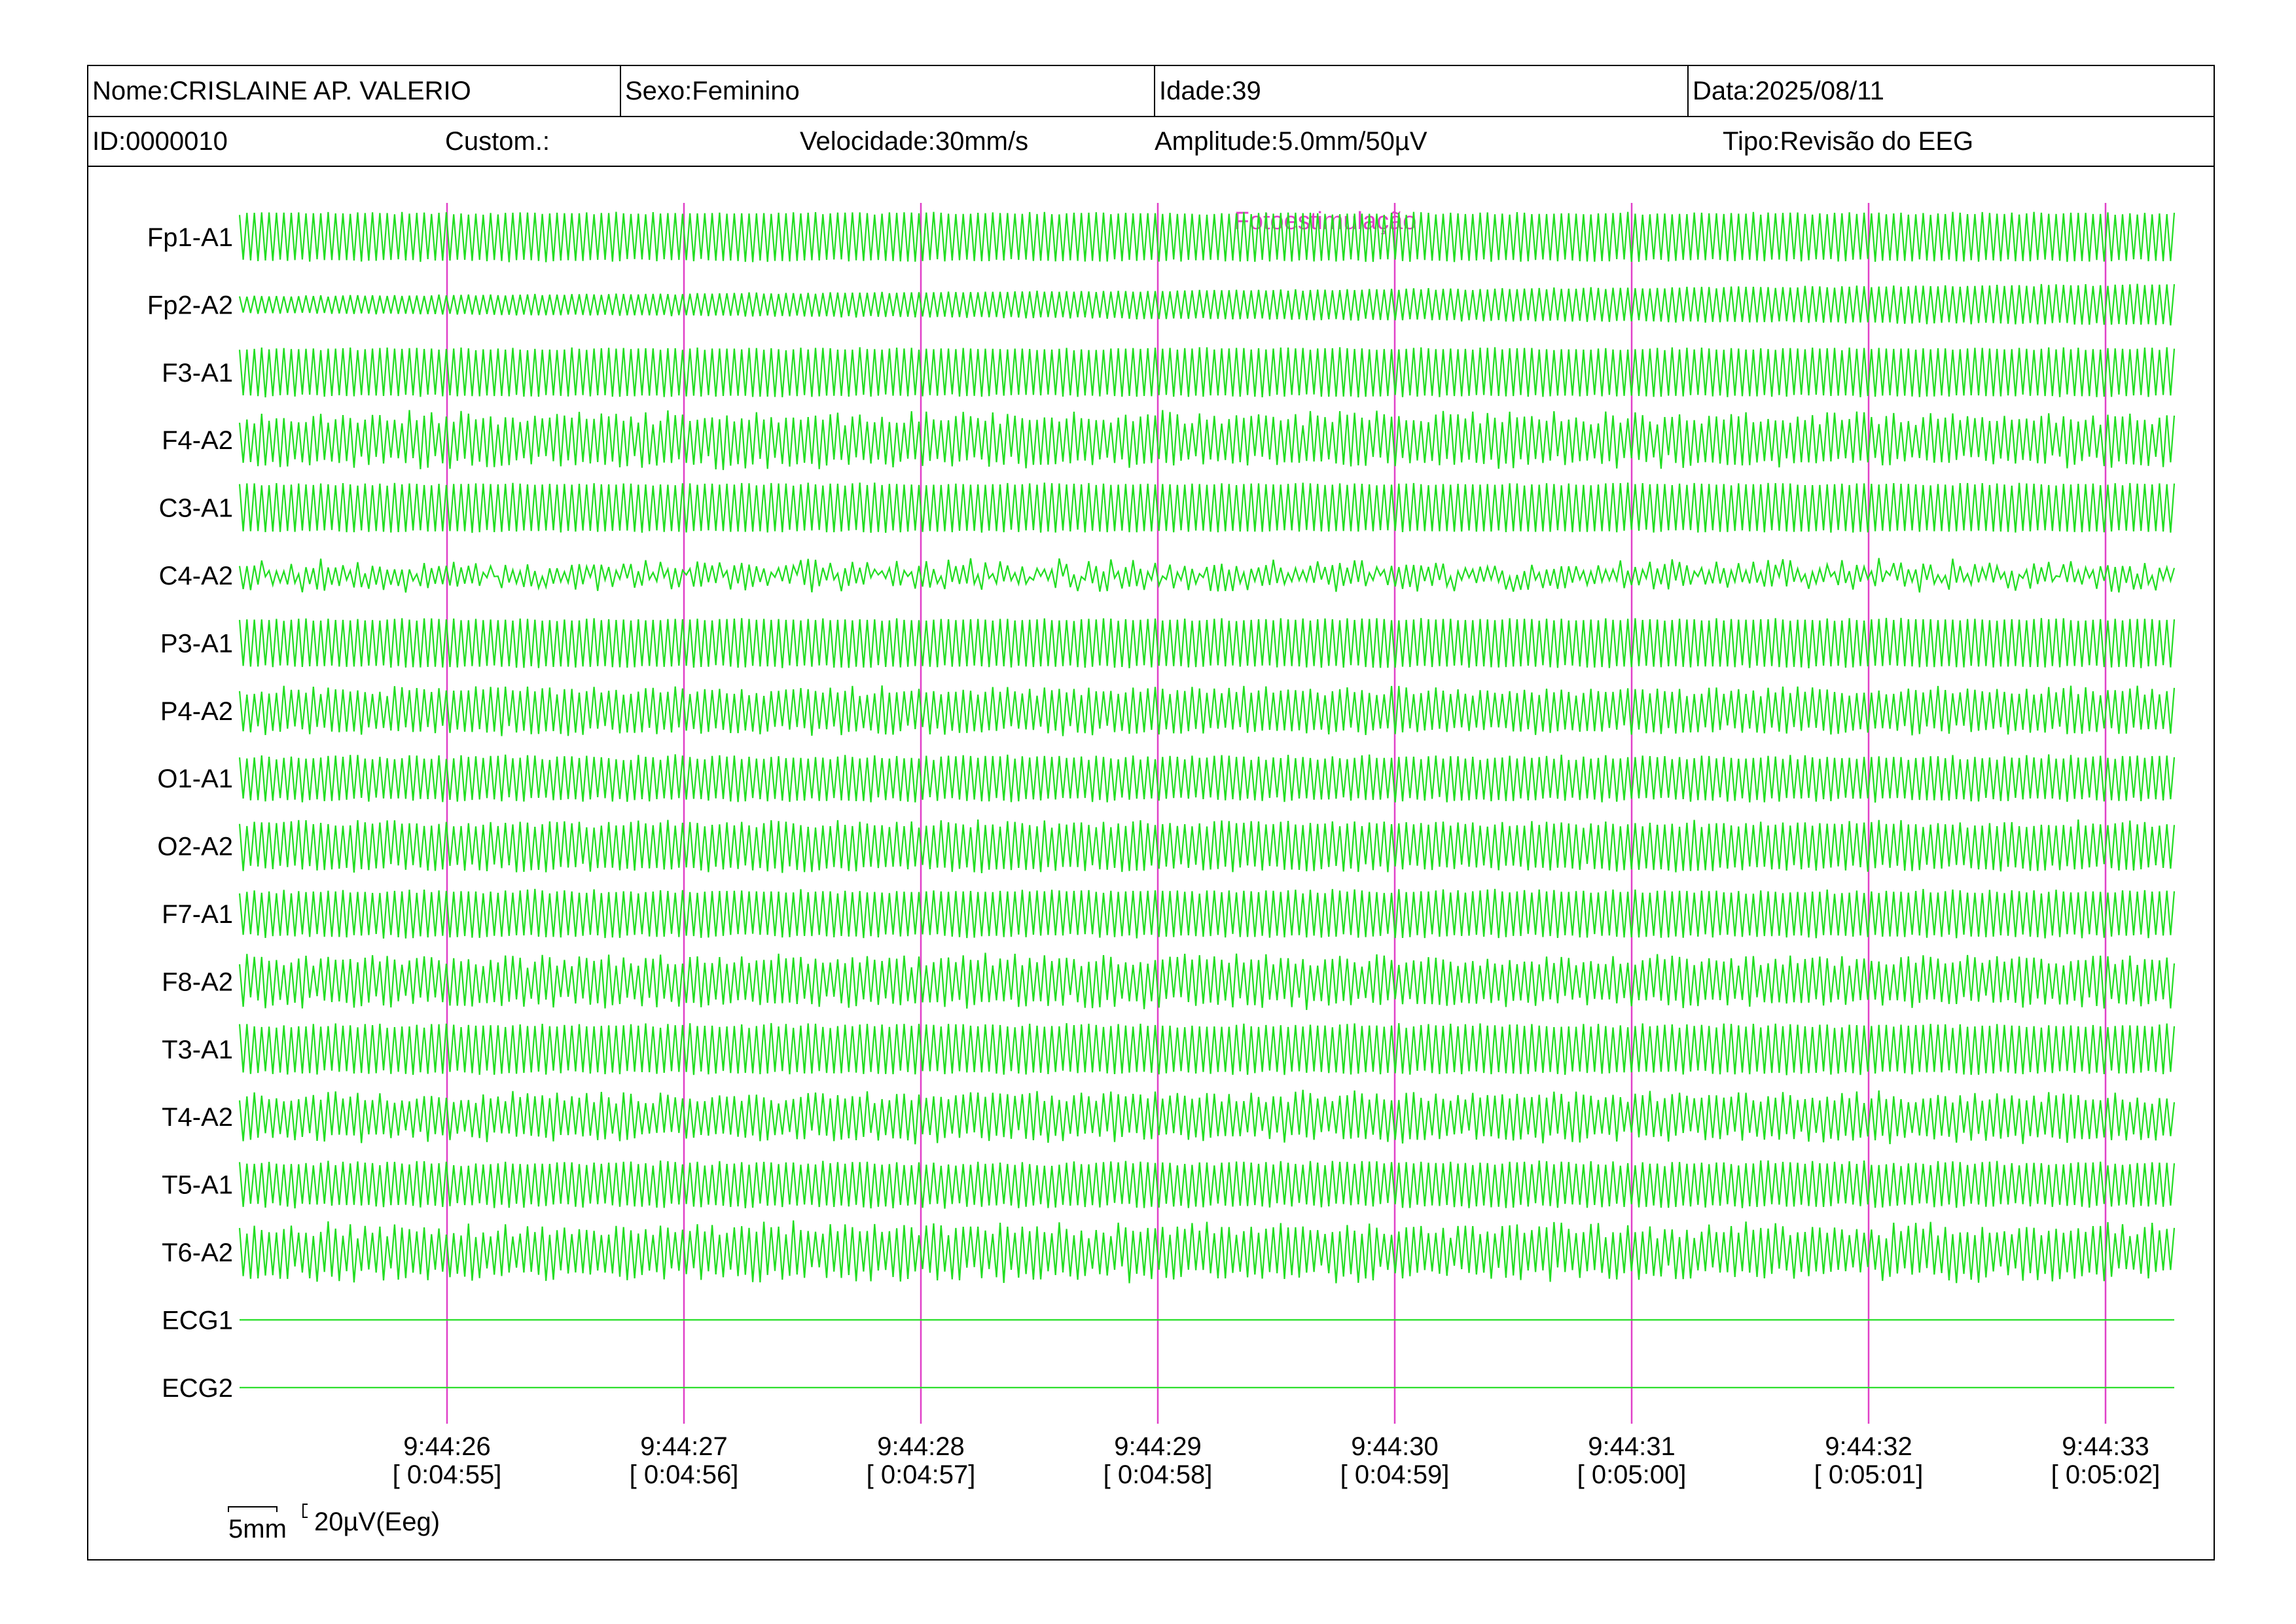 Image resolution: width=2296 pixels, height=1624 pixels. What do you see at coordinates (683, 1446) in the screenshot?
I see `time-clock-2: 9:44:27` at bounding box center [683, 1446].